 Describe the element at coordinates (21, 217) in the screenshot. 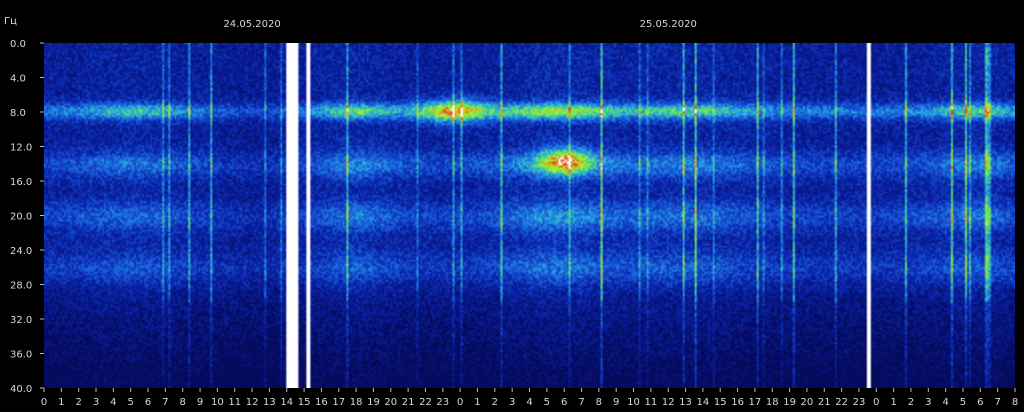

I see `y-tick-label: 20.0` at that location.